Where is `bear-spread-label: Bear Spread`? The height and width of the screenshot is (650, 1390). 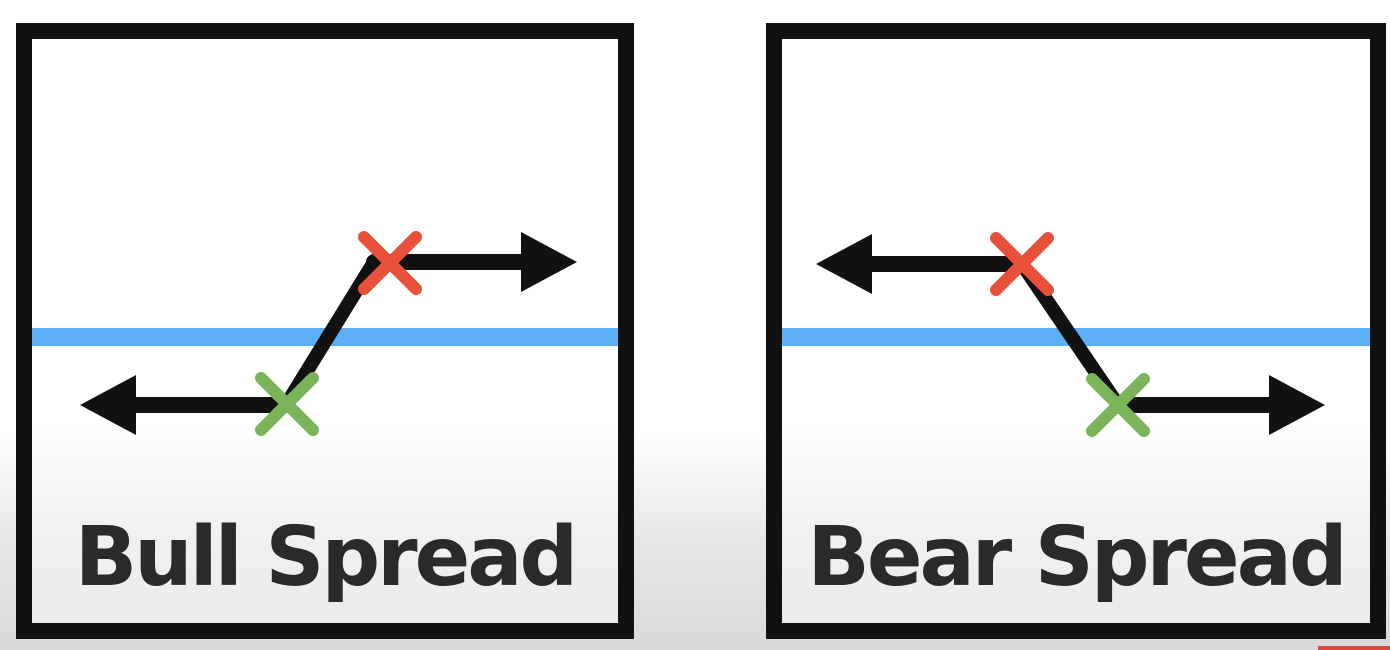
bear-spread-label: Bear Spread is located at coordinates (1077, 557).